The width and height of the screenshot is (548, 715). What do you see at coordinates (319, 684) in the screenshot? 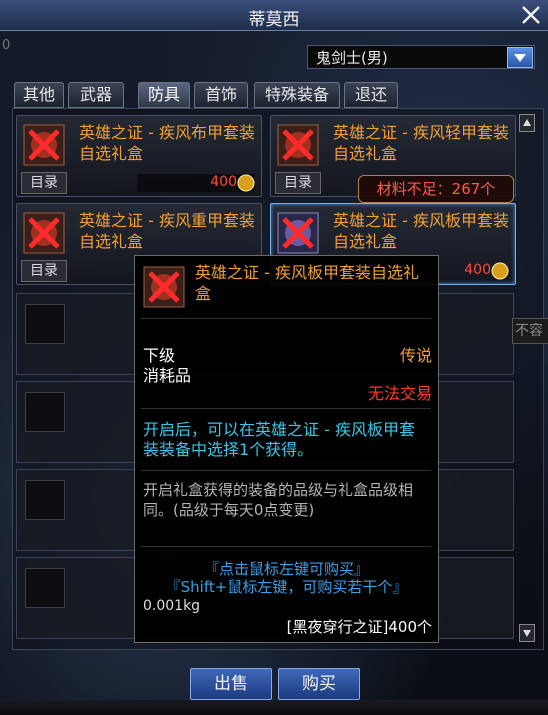
I see `buy-button: 购买` at bounding box center [319, 684].